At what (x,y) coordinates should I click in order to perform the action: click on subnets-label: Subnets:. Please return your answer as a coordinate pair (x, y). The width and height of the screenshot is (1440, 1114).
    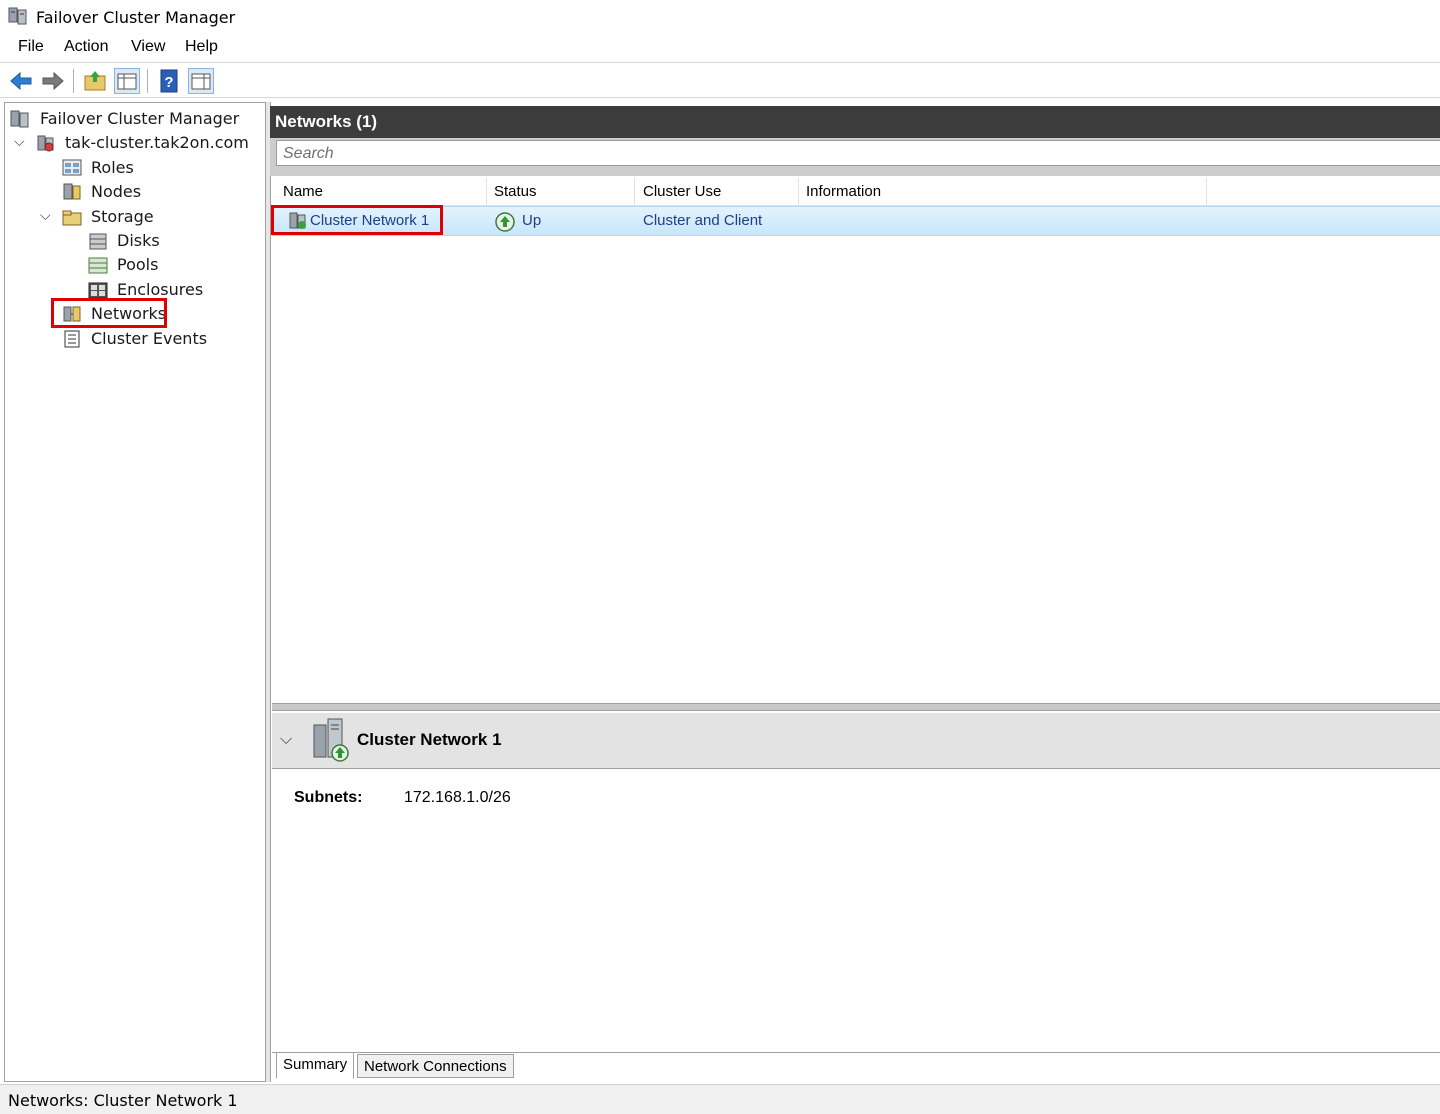
    Looking at the image, I should click on (328, 797).